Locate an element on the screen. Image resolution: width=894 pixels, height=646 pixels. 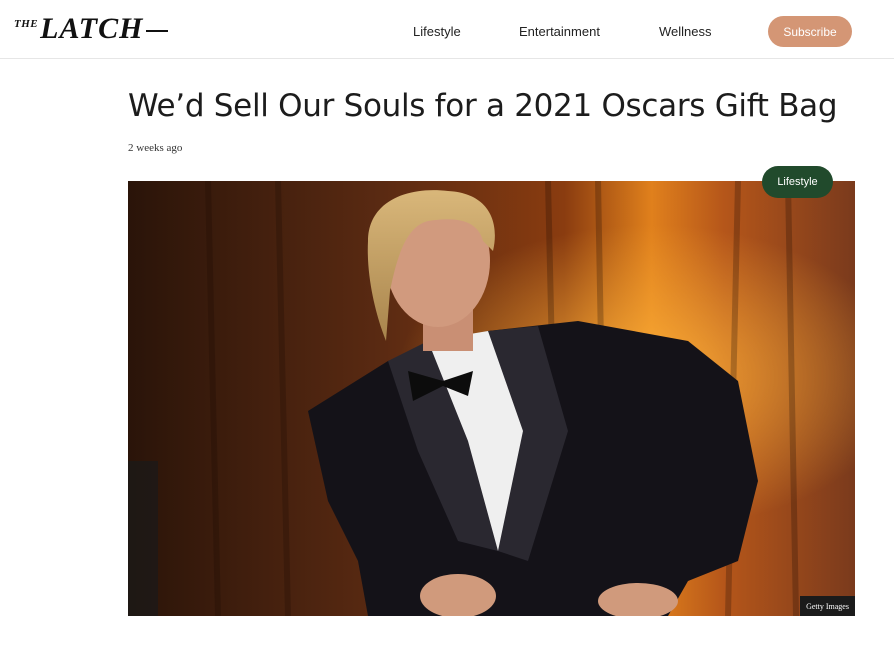
nav-item-wellness: Wellness is located at coordinates (685, 31).